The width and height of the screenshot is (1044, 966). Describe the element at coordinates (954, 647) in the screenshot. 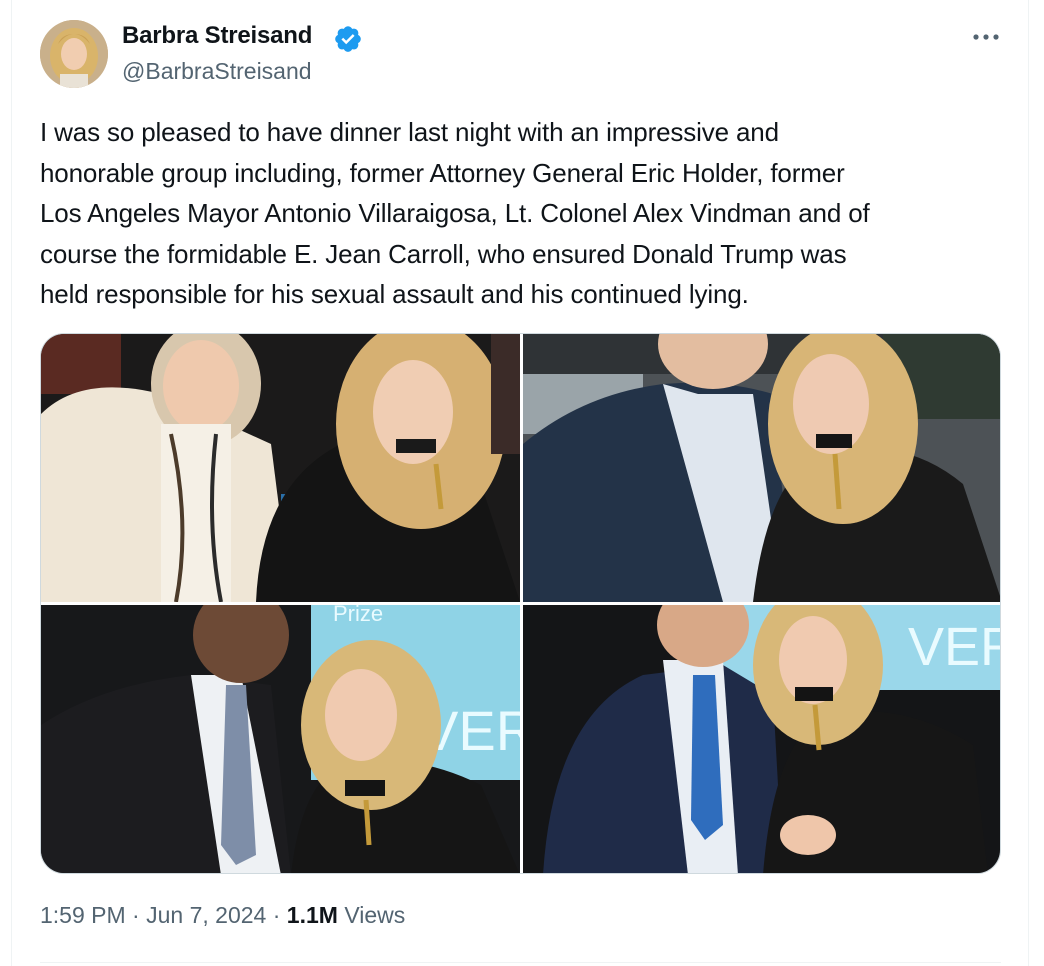

I see `svg-text: VERS` at that location.